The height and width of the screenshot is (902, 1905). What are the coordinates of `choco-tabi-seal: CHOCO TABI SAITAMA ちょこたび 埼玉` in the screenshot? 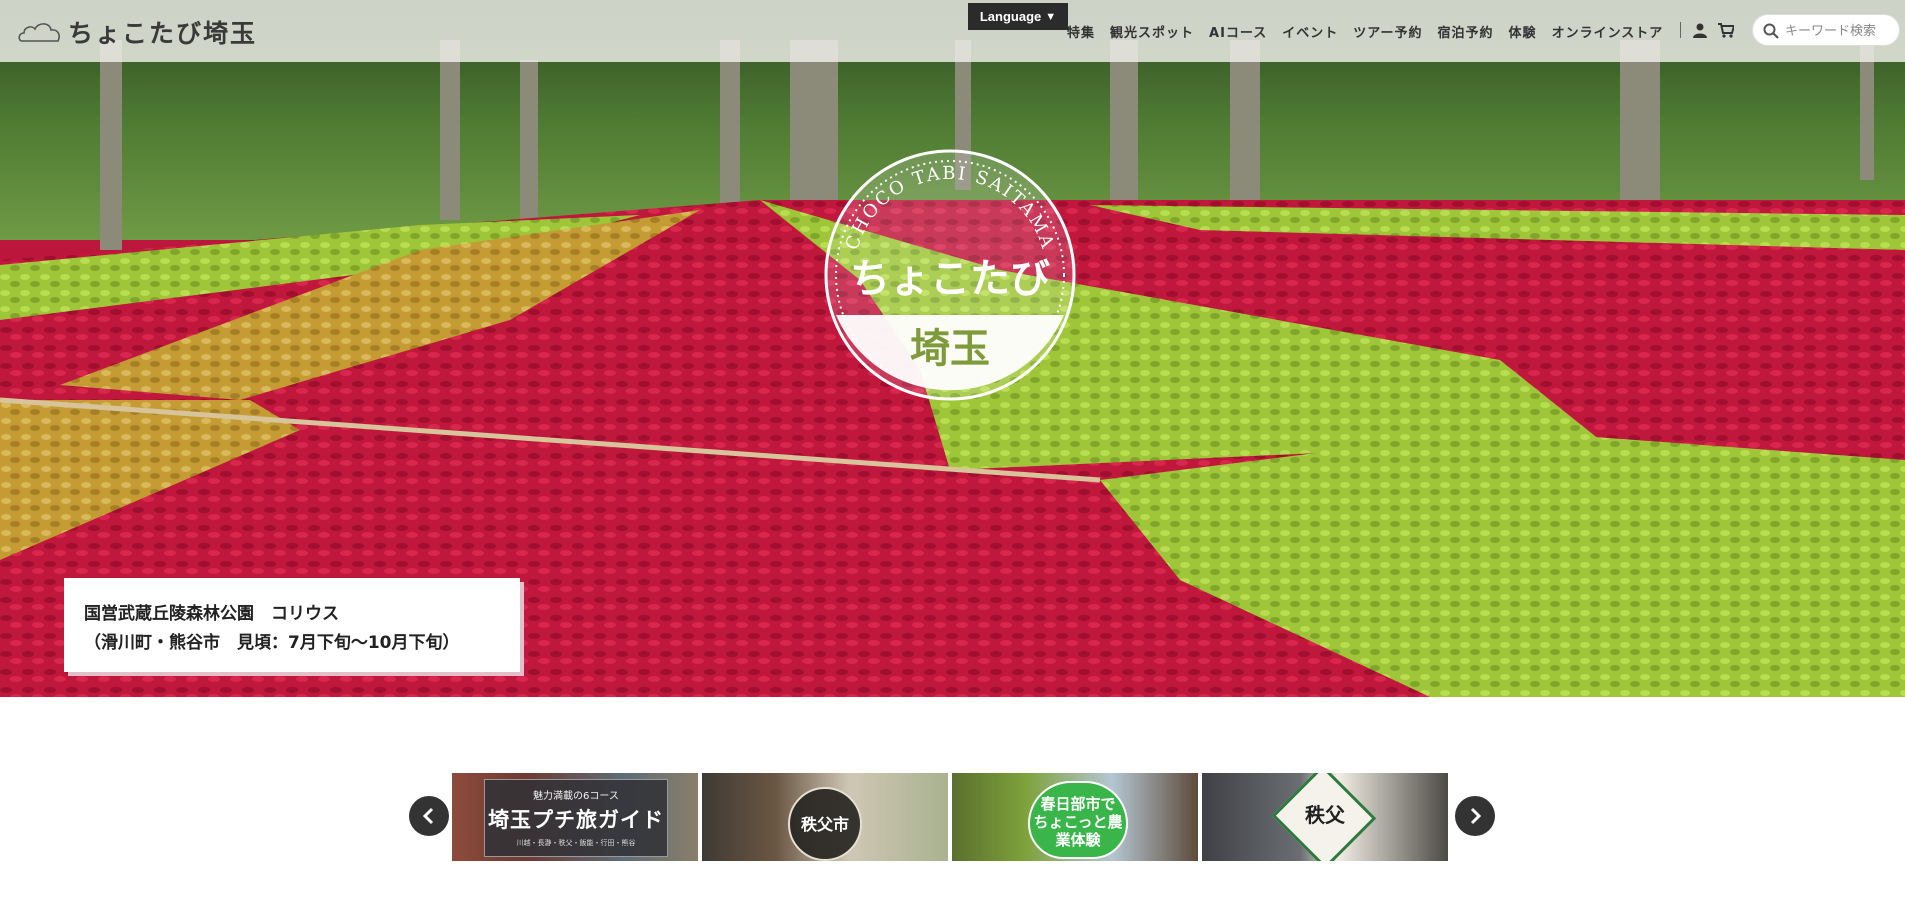 It's located at (950, 275).